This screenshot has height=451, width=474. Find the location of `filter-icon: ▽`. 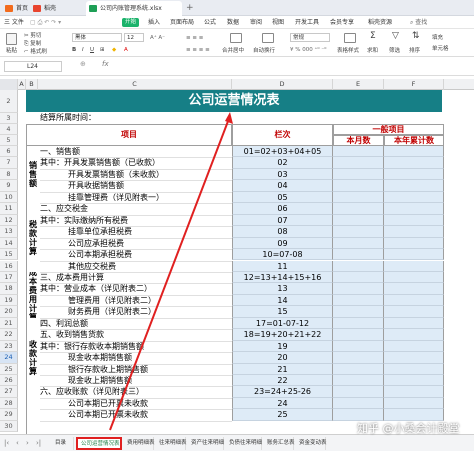

filter-icon: ▽ is located at coordinates (395, 36).